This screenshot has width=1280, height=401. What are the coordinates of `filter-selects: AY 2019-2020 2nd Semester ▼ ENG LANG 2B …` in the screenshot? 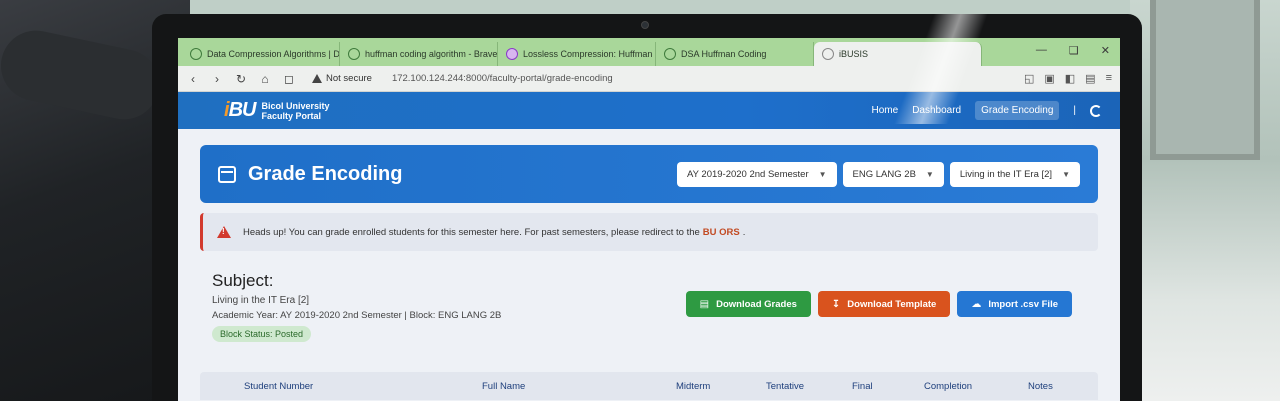 It's located at (878, 174).